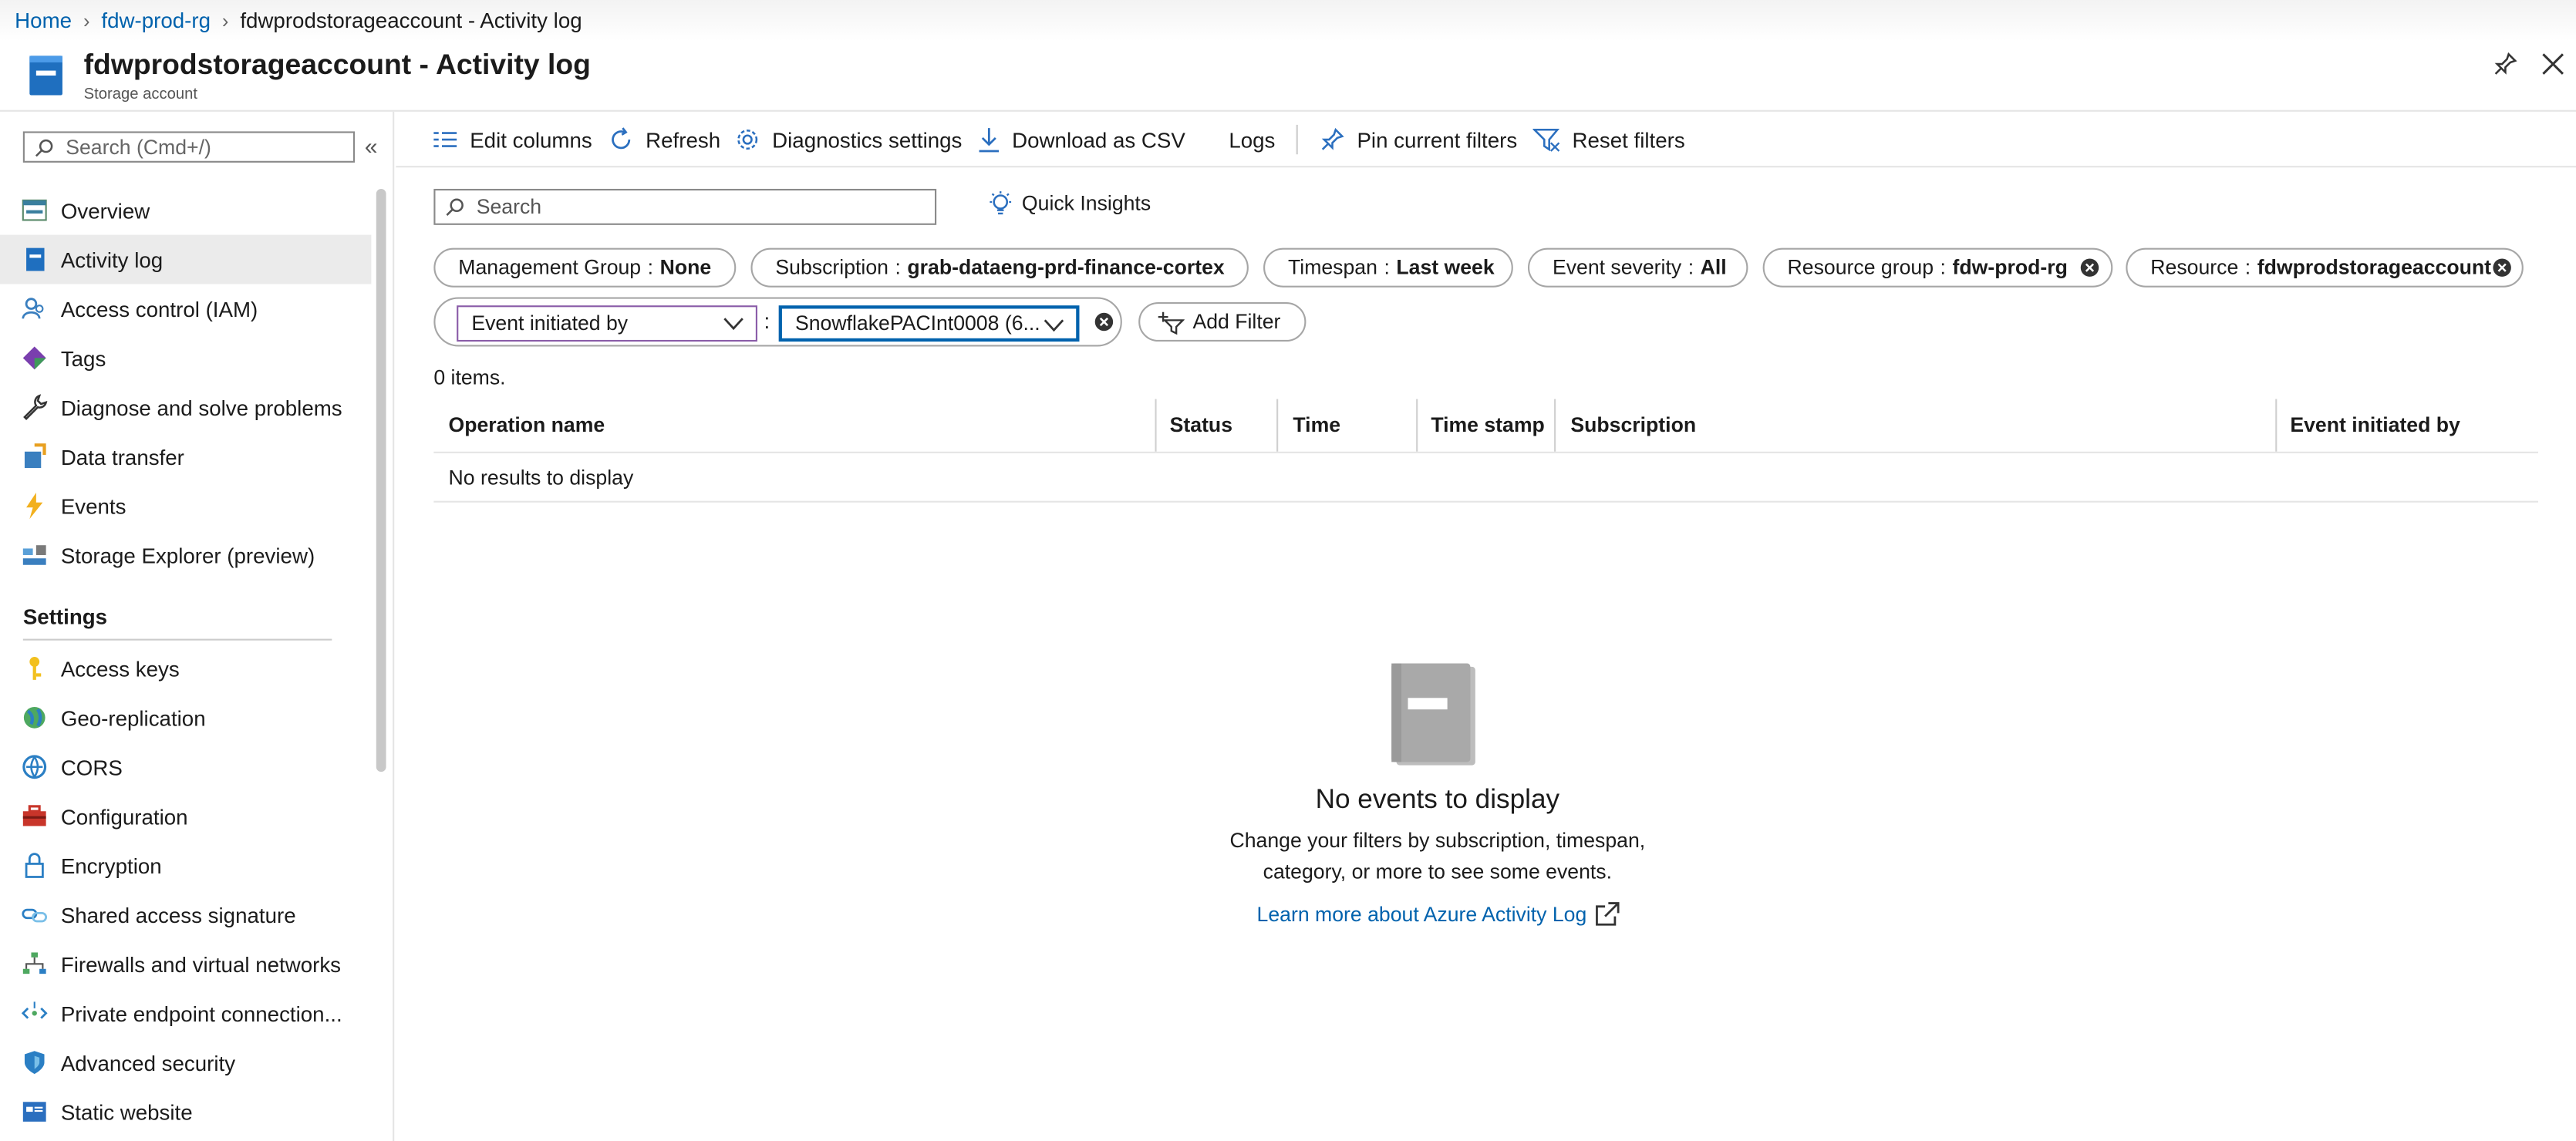 Image resolution: width=2576 pixels, height=1141 pixels. What do you see at coordinates (111, 866) in the screenshot?
I see `sidebar-item-label: Encryption` at bounding box center [111, 866].